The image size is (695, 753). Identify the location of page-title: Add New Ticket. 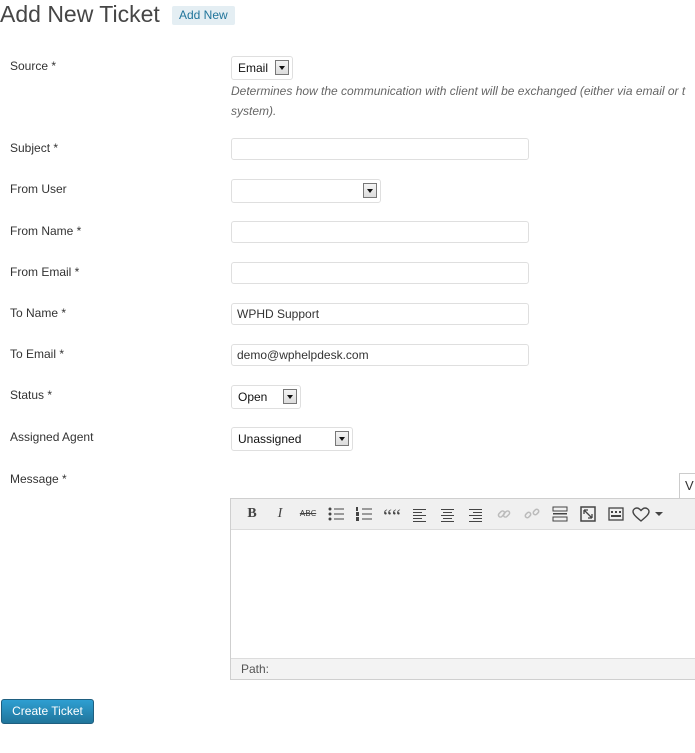
(80, 14).